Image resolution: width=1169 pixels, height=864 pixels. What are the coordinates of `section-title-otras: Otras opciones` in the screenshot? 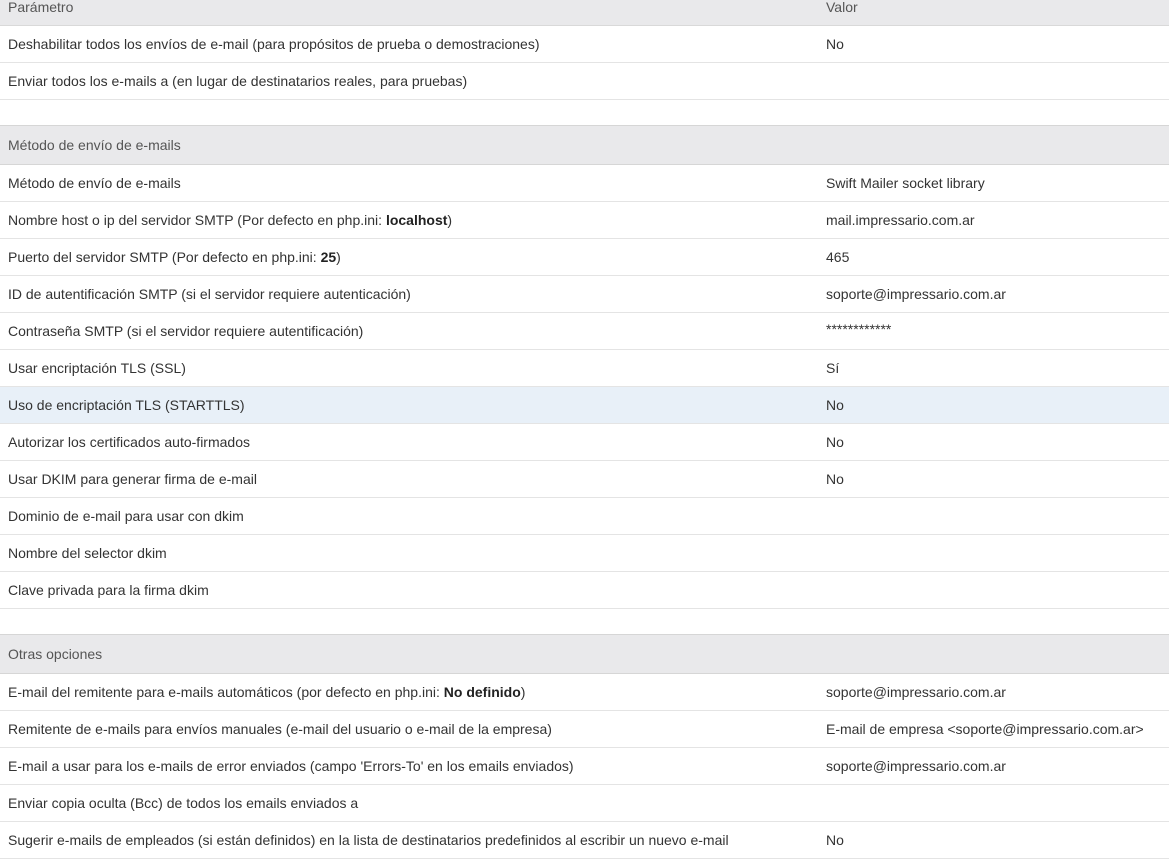 It's located at (584, 654).